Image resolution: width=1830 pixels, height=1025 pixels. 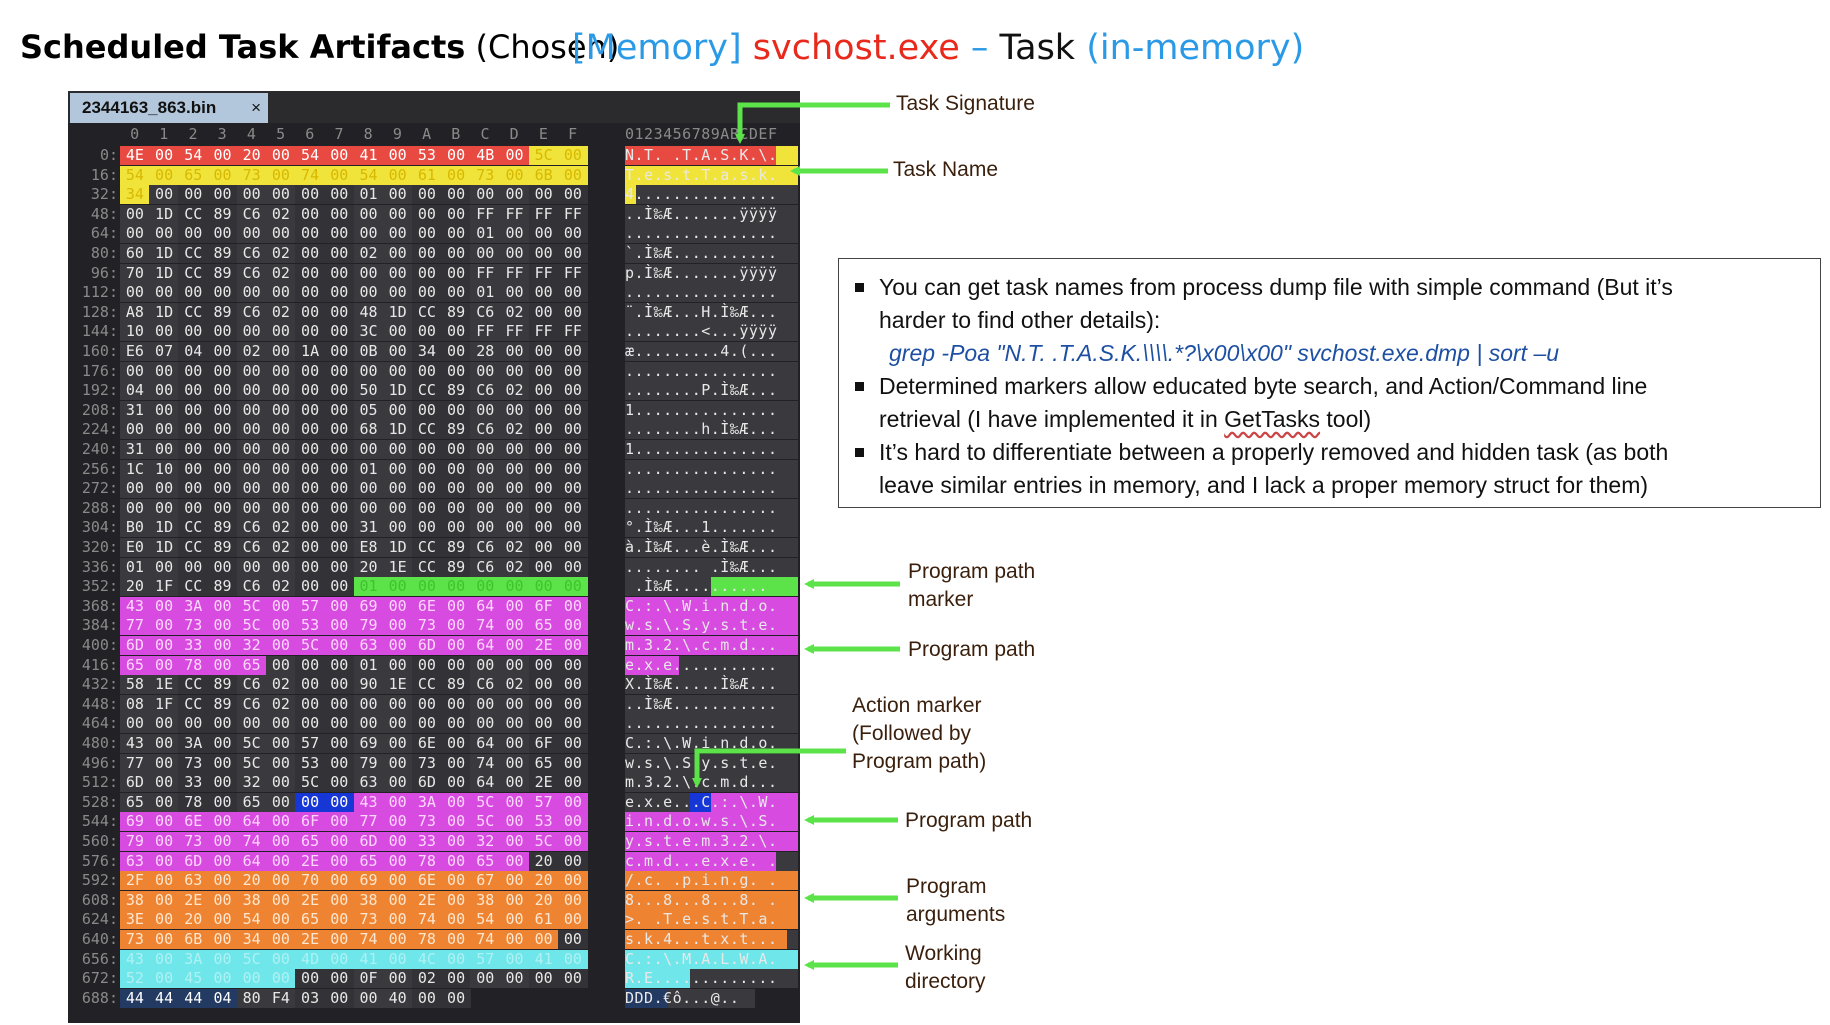 I want to click on hex-byte: 69, so click(x=368, y=606).